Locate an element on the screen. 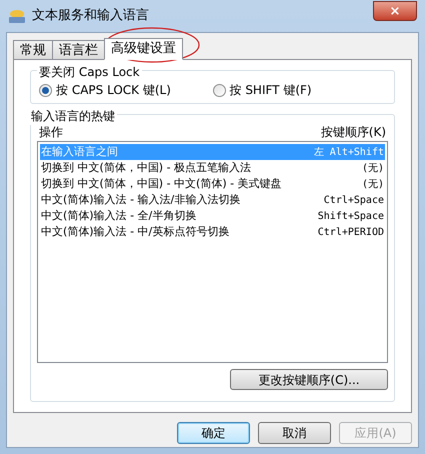 The image size is (425, 454). group-title: 要关闭 Caps Lock is located at coordinates (89, 72).